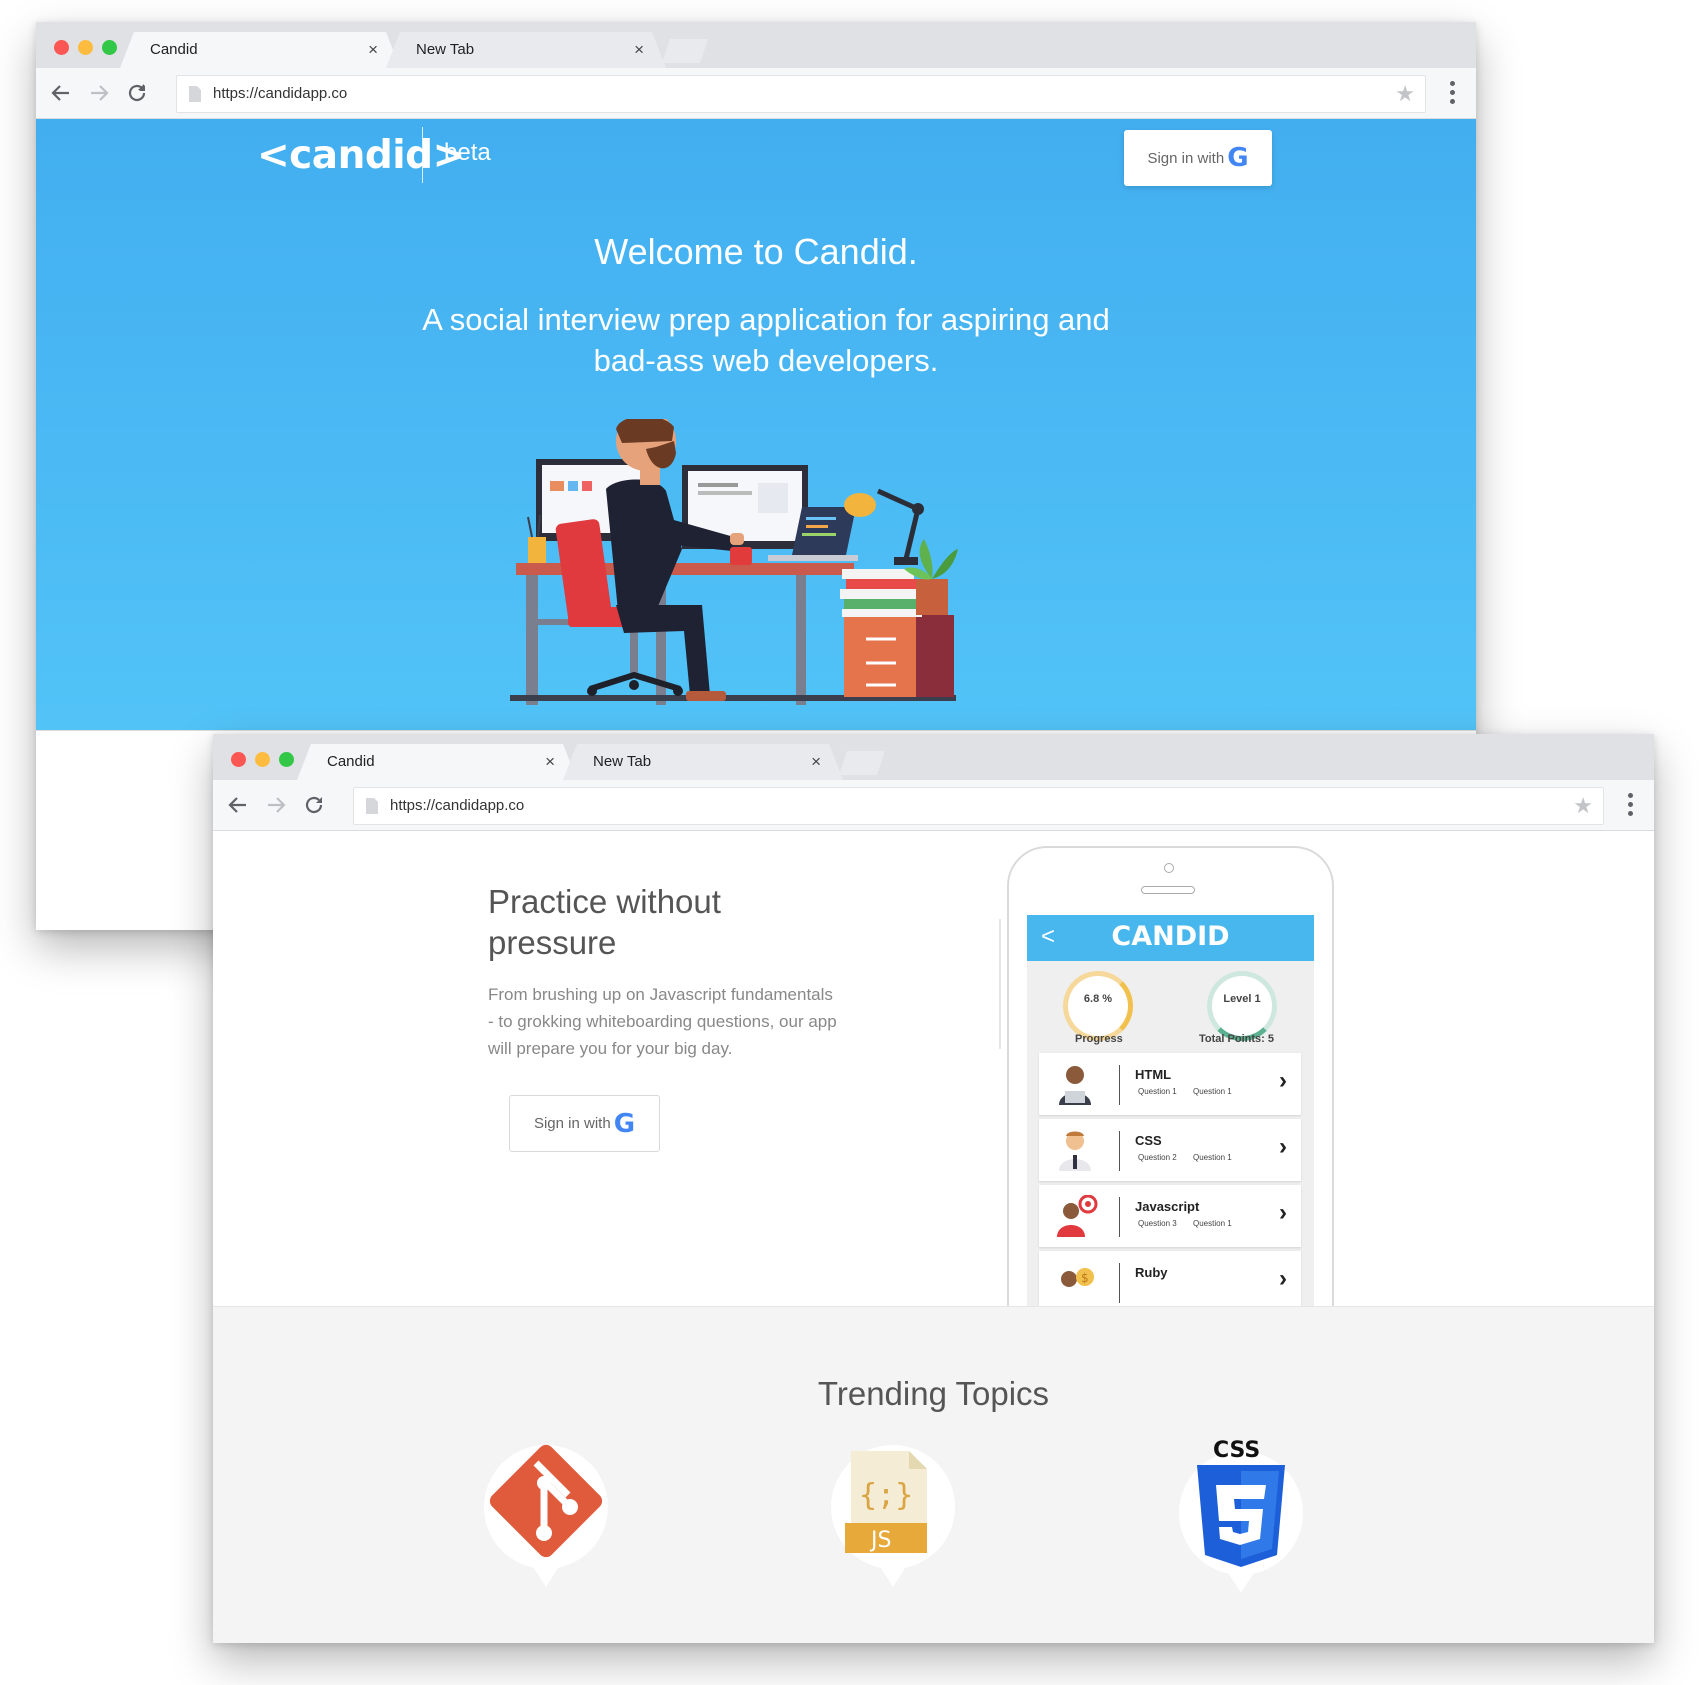 Image resolution: width=1701 pixels, height=1685 pixels. Describe the element at coordinates (1170, 1278) in the screenshot. I see `topic-card-ruby: $ Ruby ›` at that location.